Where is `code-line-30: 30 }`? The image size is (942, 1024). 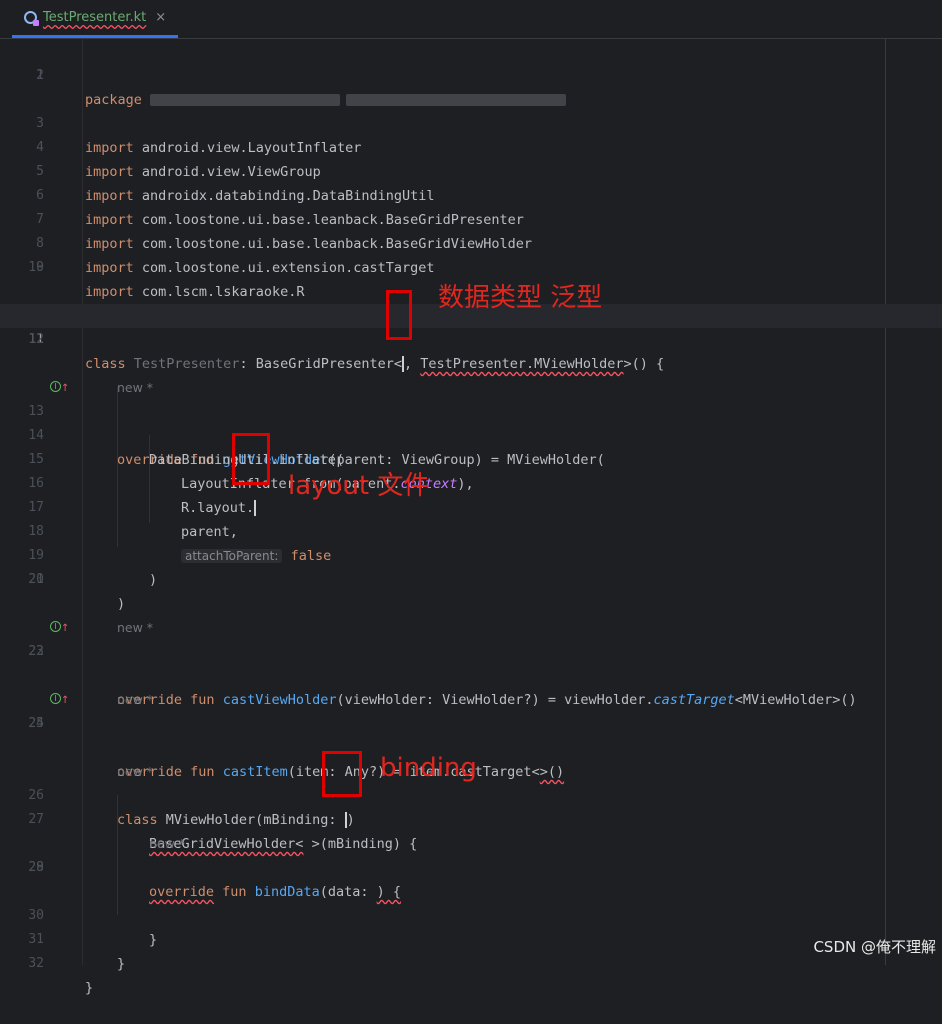
code-line-30: 30 } is located at coordinates (471, 914).